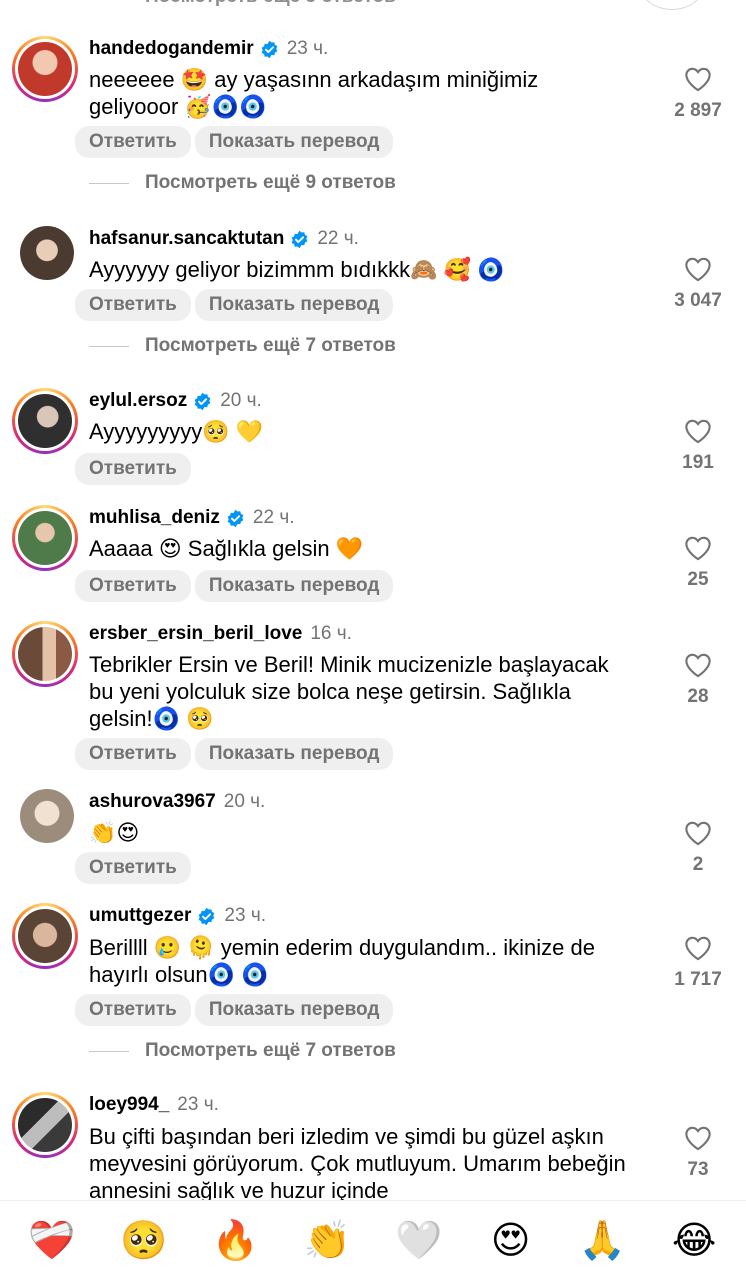 The image size is (746, 1280). Describe the element at coordinates (138, 401) in the screenshot. I see `username: eylul.ersoz` at that location.